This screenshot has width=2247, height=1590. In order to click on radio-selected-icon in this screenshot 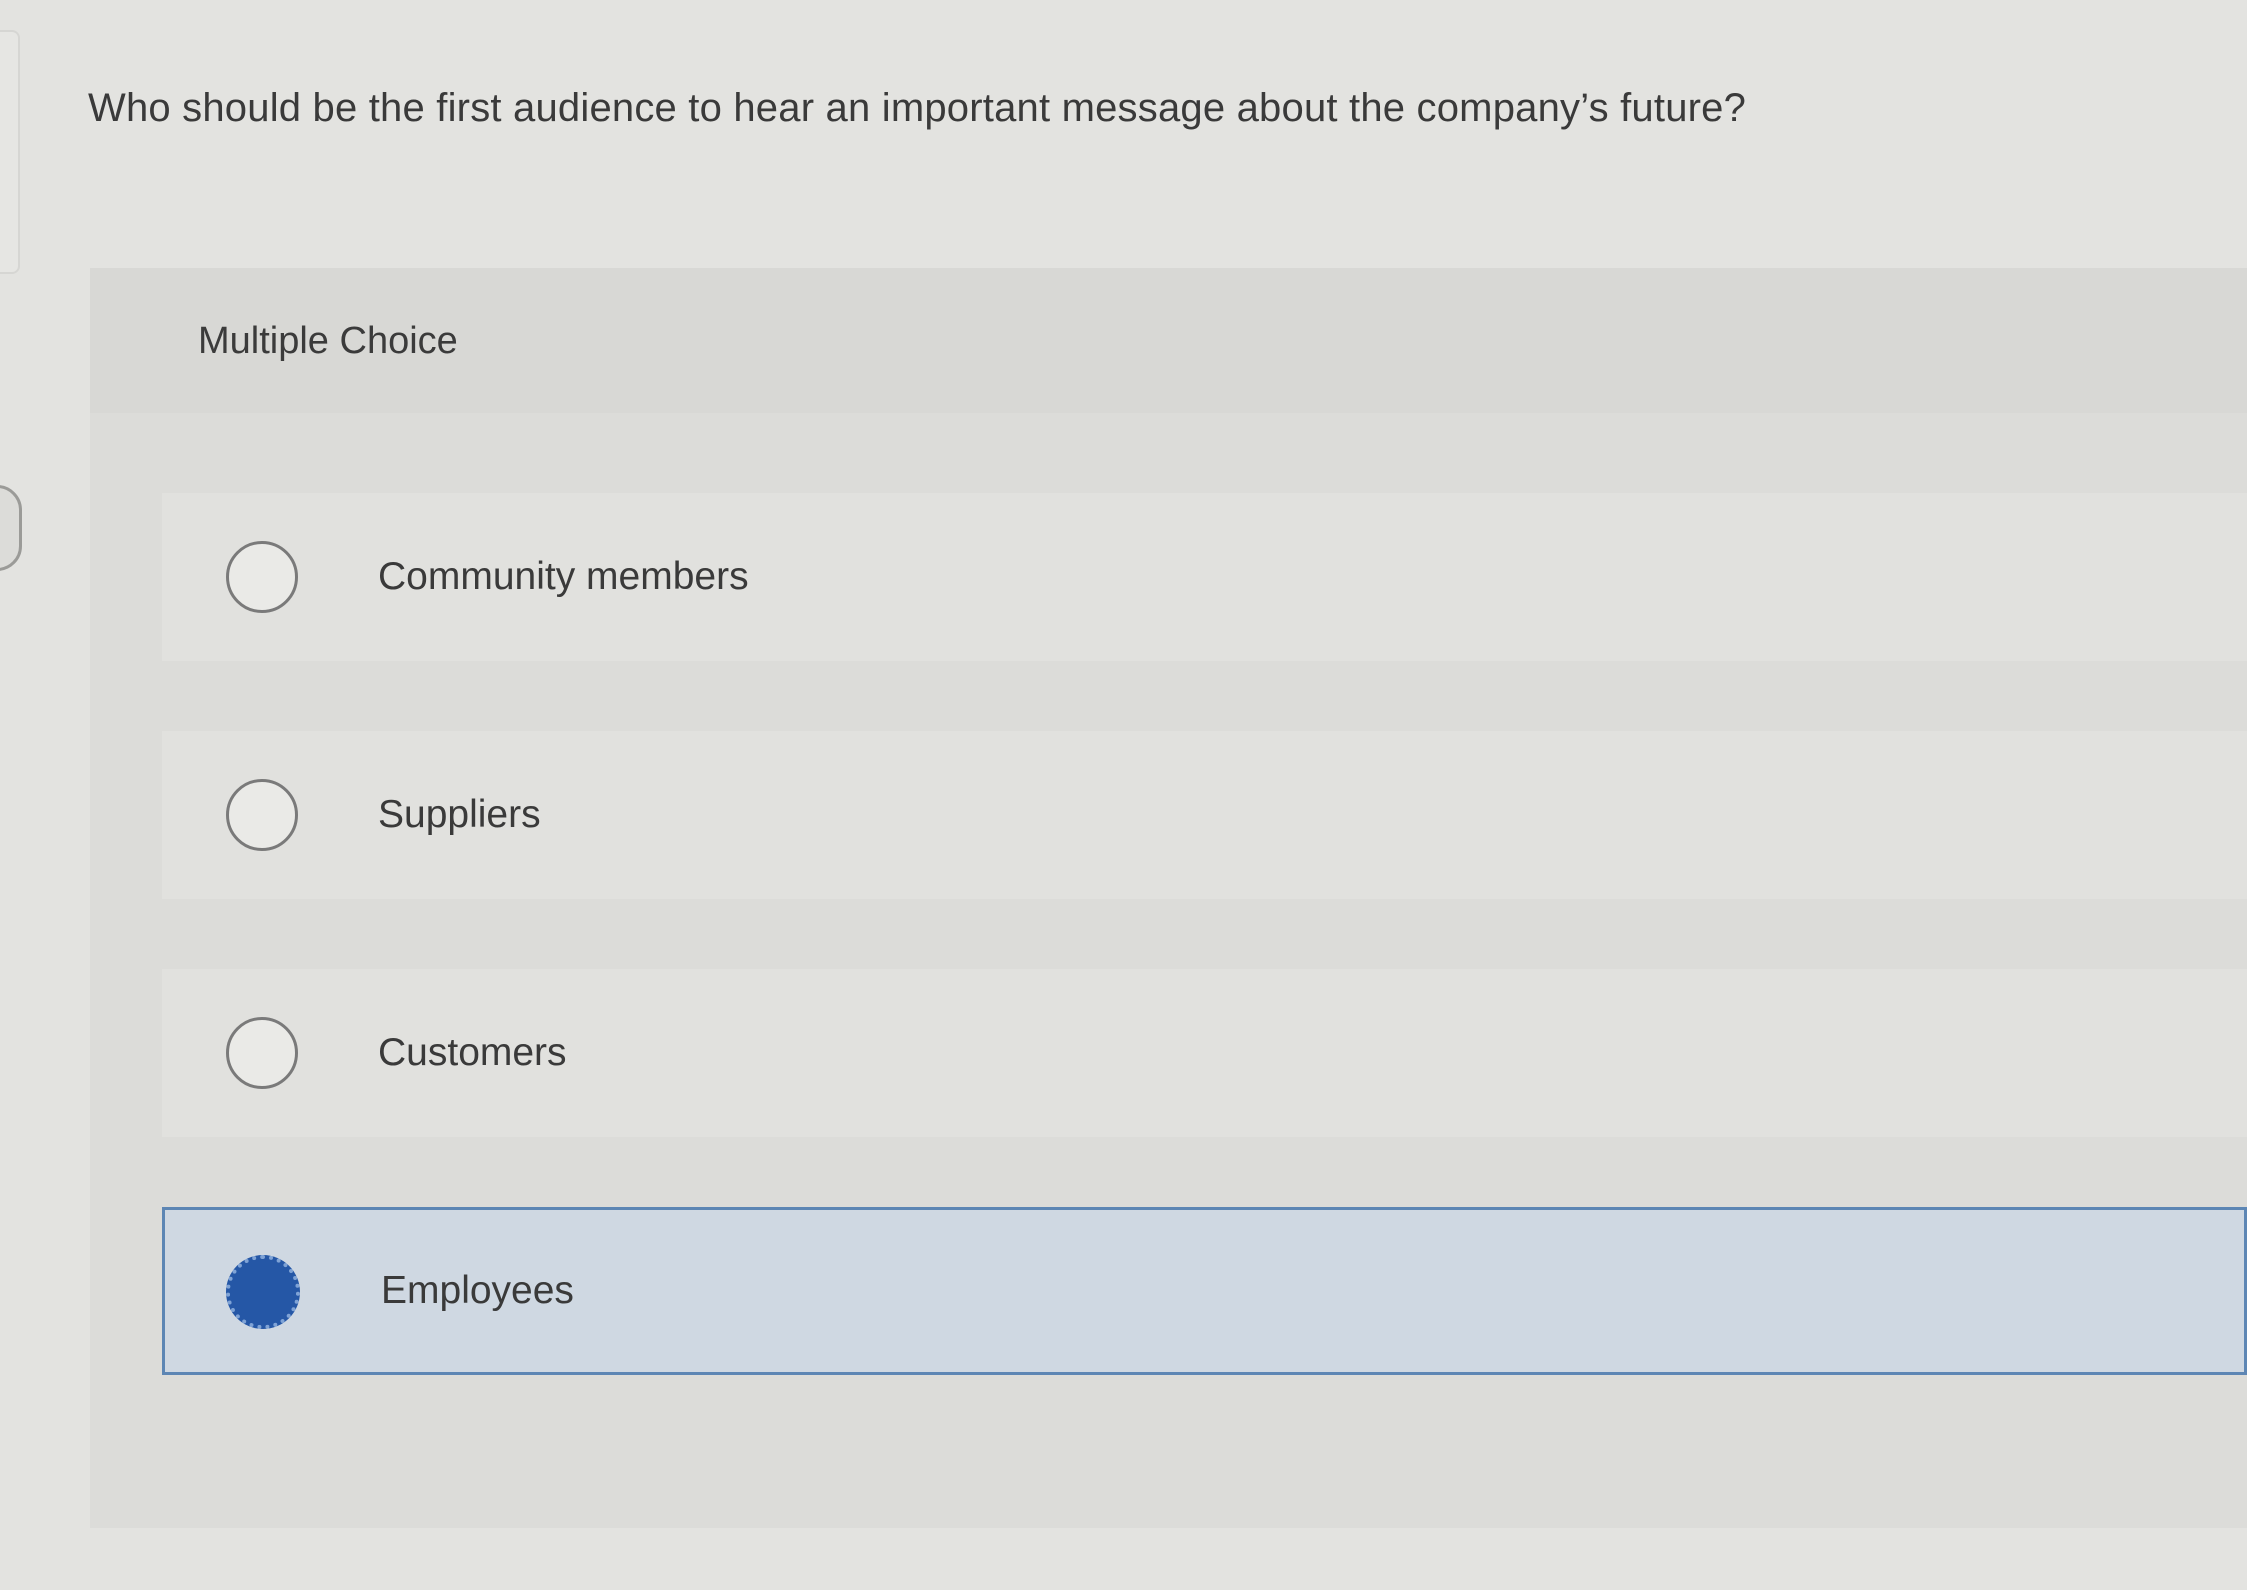, I will do `click(263, 1292)`.